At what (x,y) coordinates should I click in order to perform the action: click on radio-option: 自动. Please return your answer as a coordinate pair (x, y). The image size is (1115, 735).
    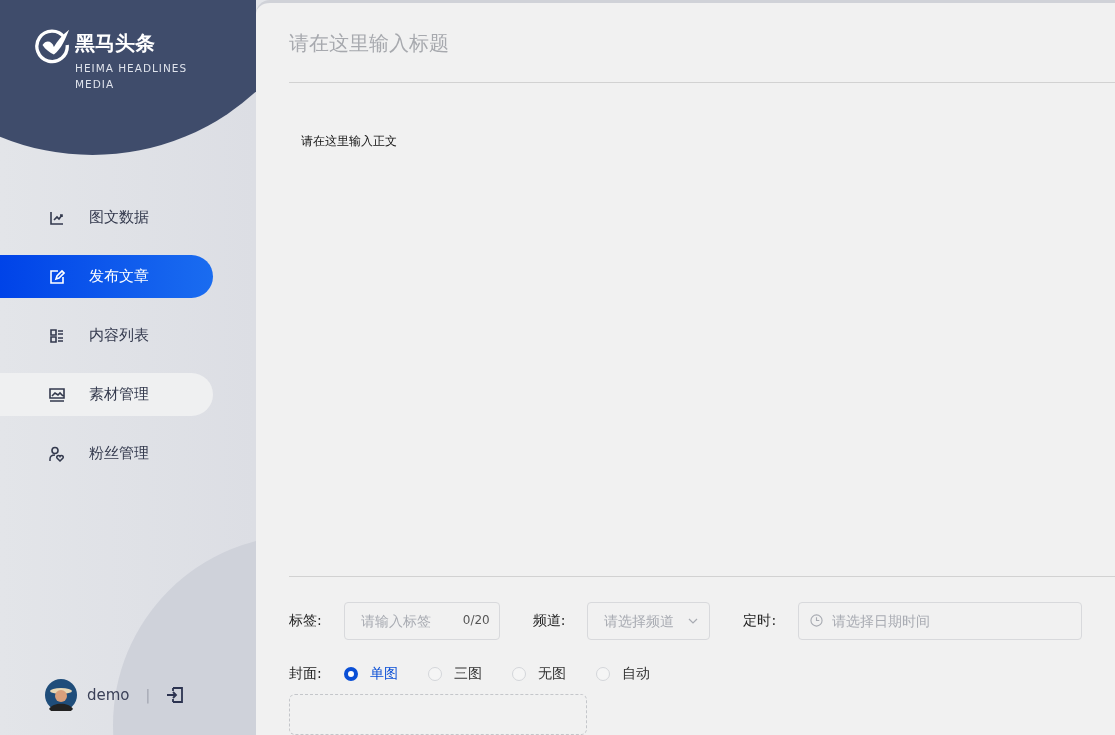
    Looking at the image, I should click on (622, 673).